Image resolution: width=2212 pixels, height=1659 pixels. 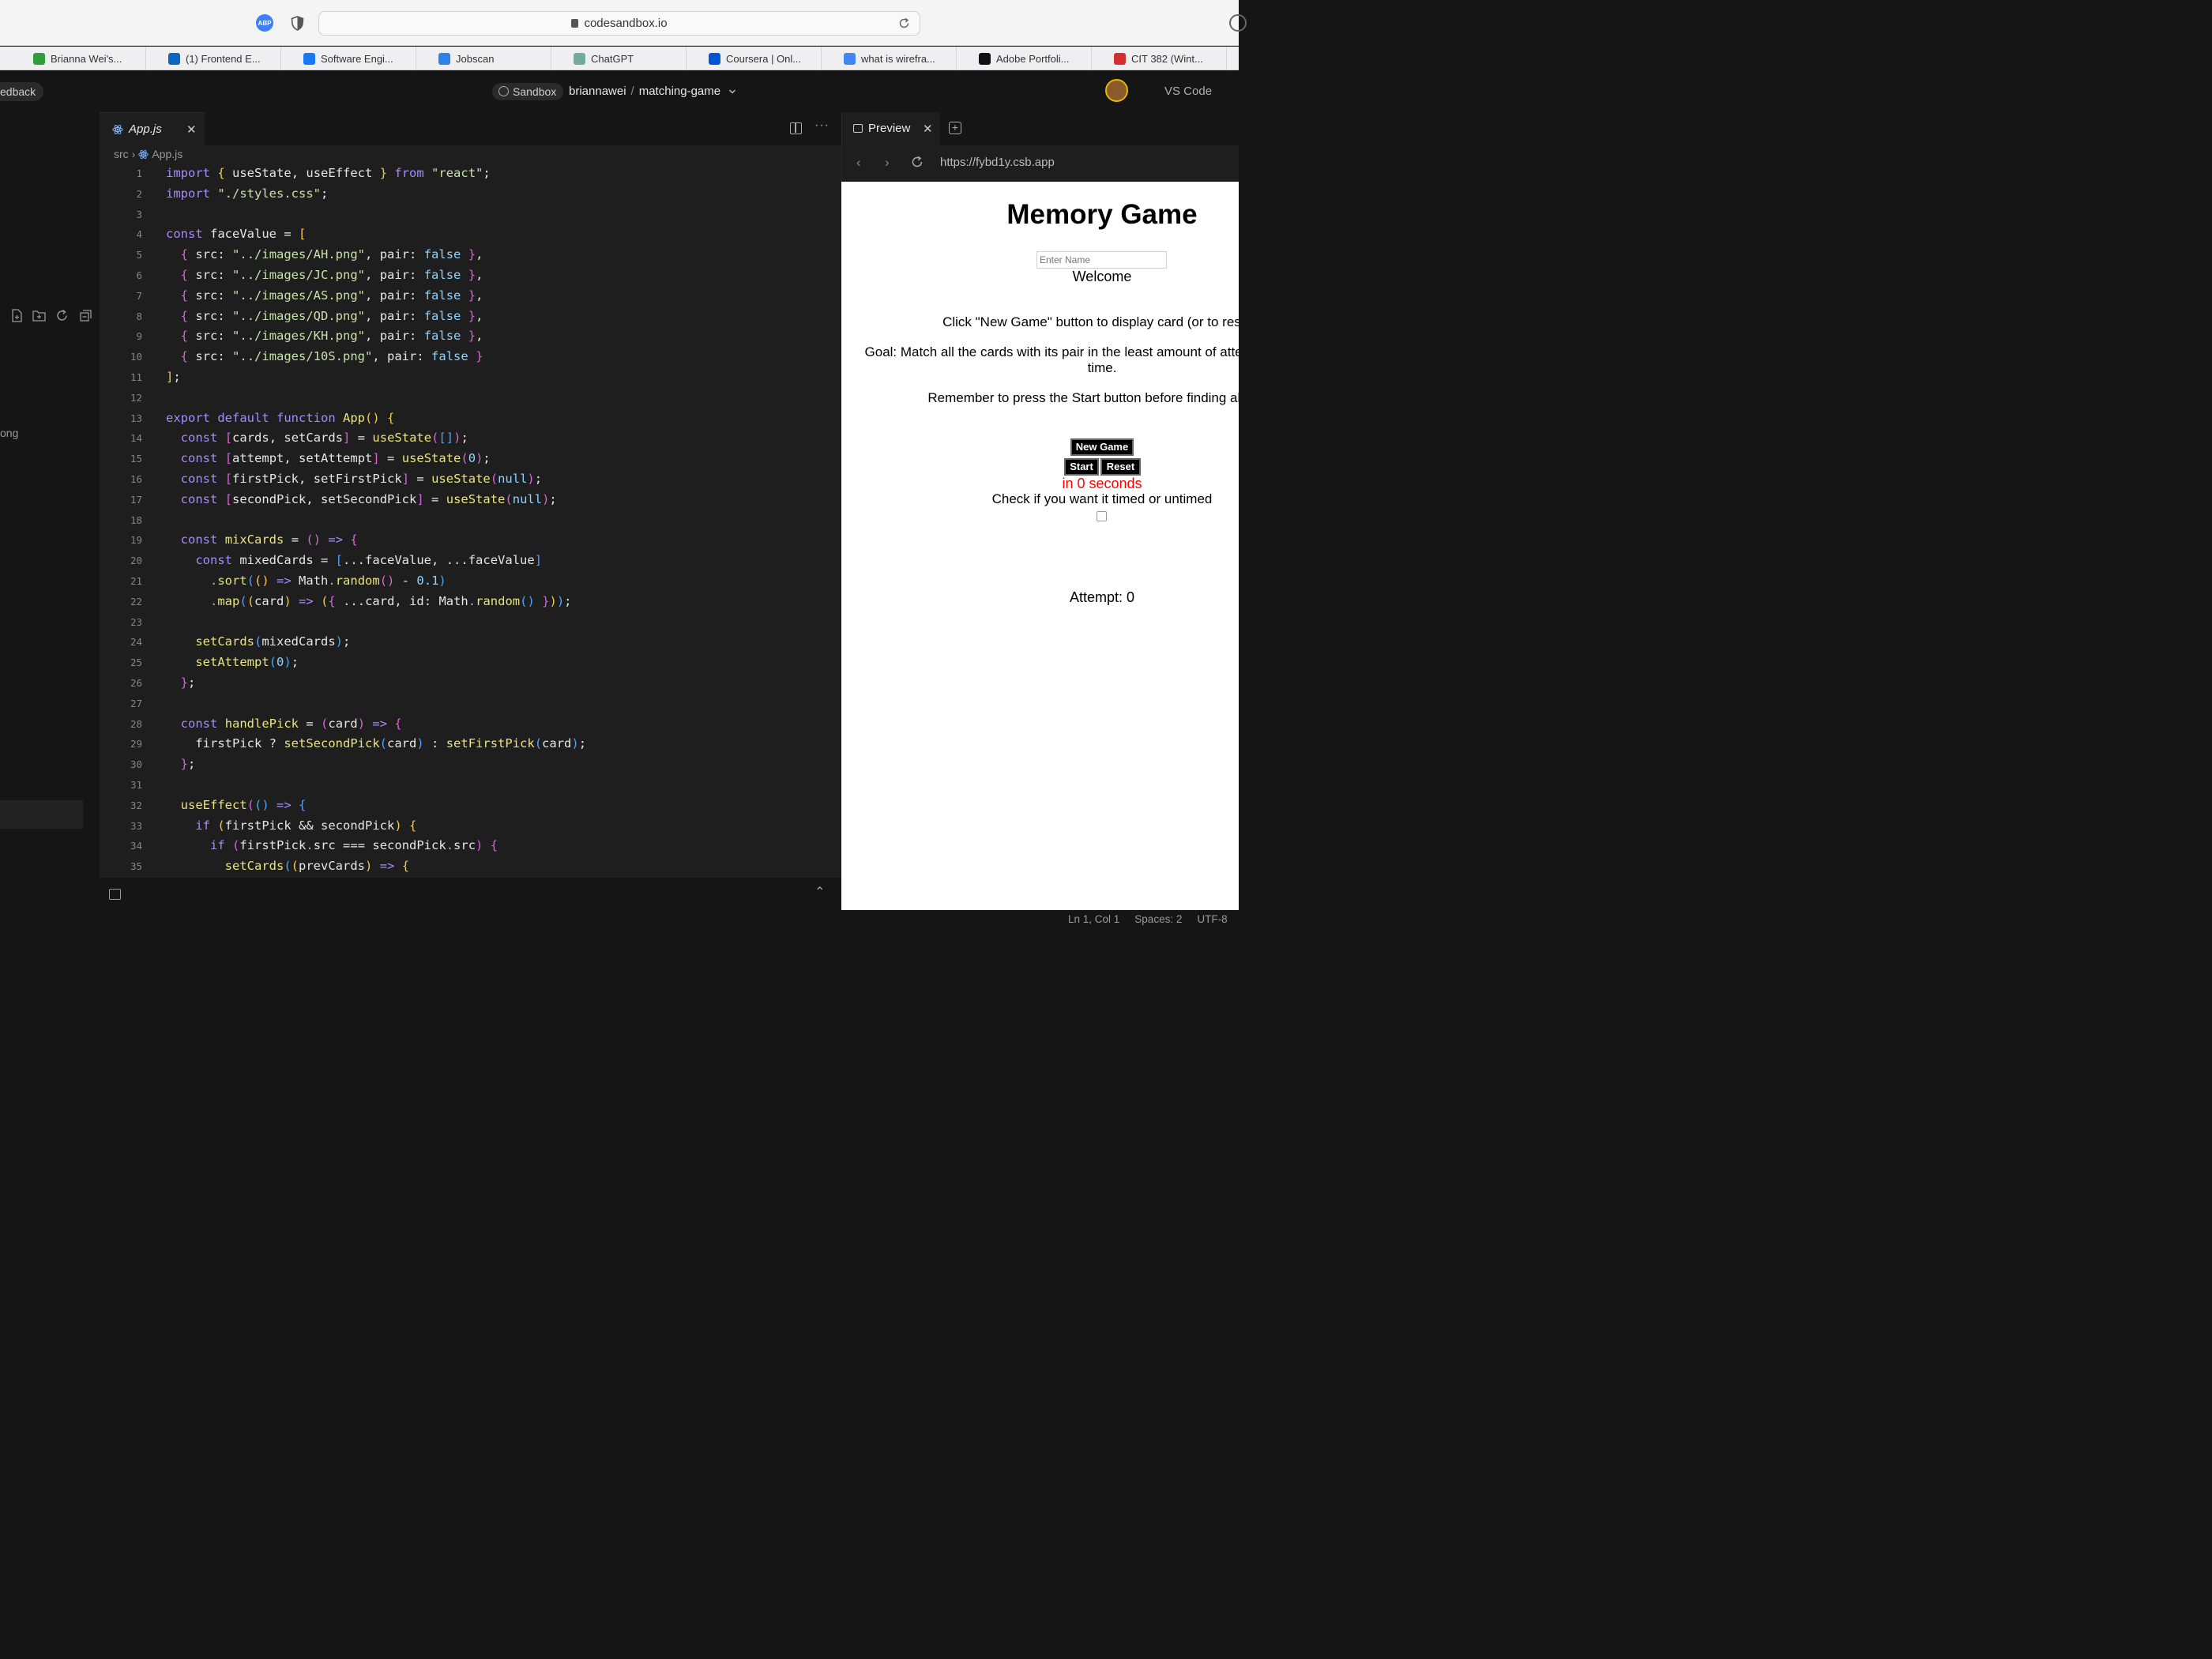 What do you see at coordinates (653, 92) in the screenshot?
I see `project-breadcrumb: briannawei / matching-game` at bounding box center [653, 92].